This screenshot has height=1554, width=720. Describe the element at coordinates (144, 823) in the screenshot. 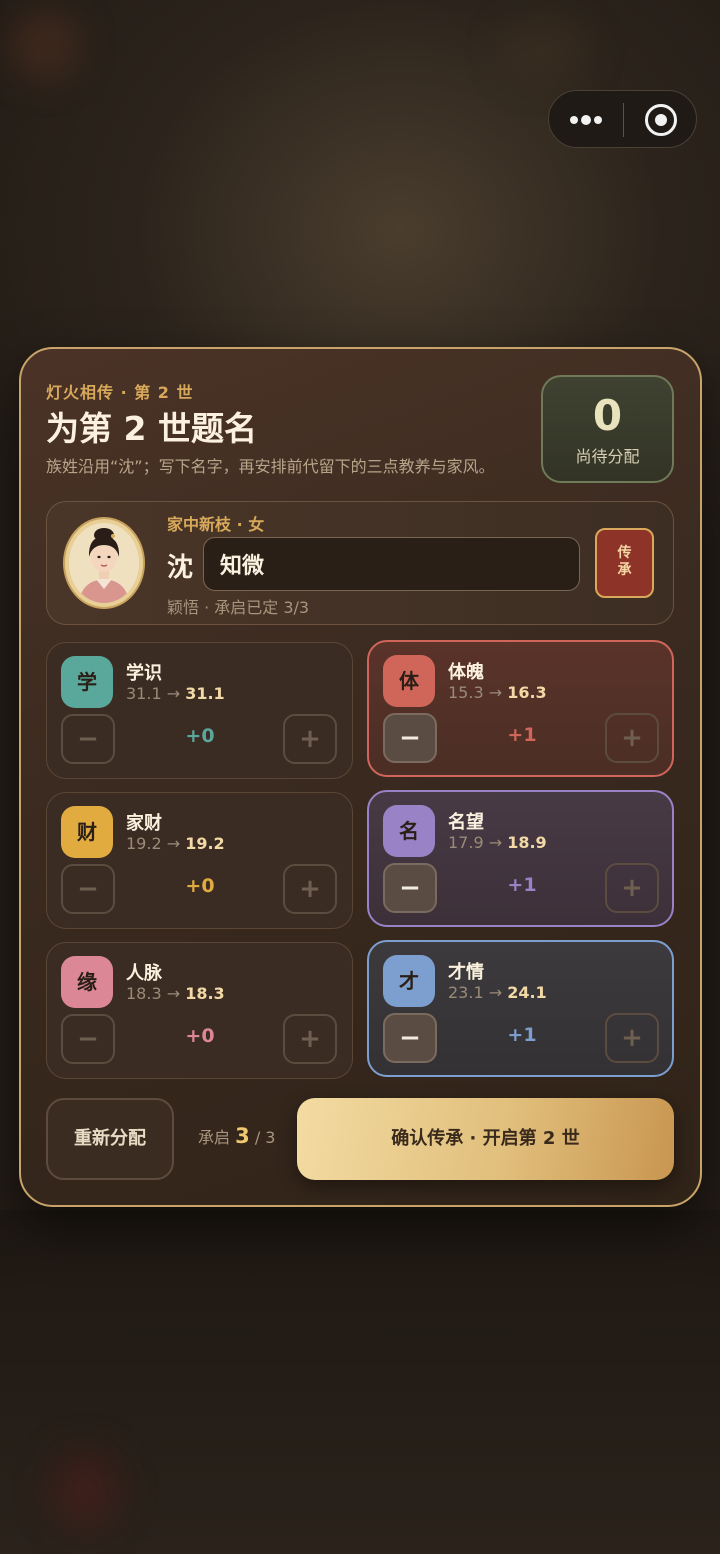

I see `stat-name: 家财` at that location.